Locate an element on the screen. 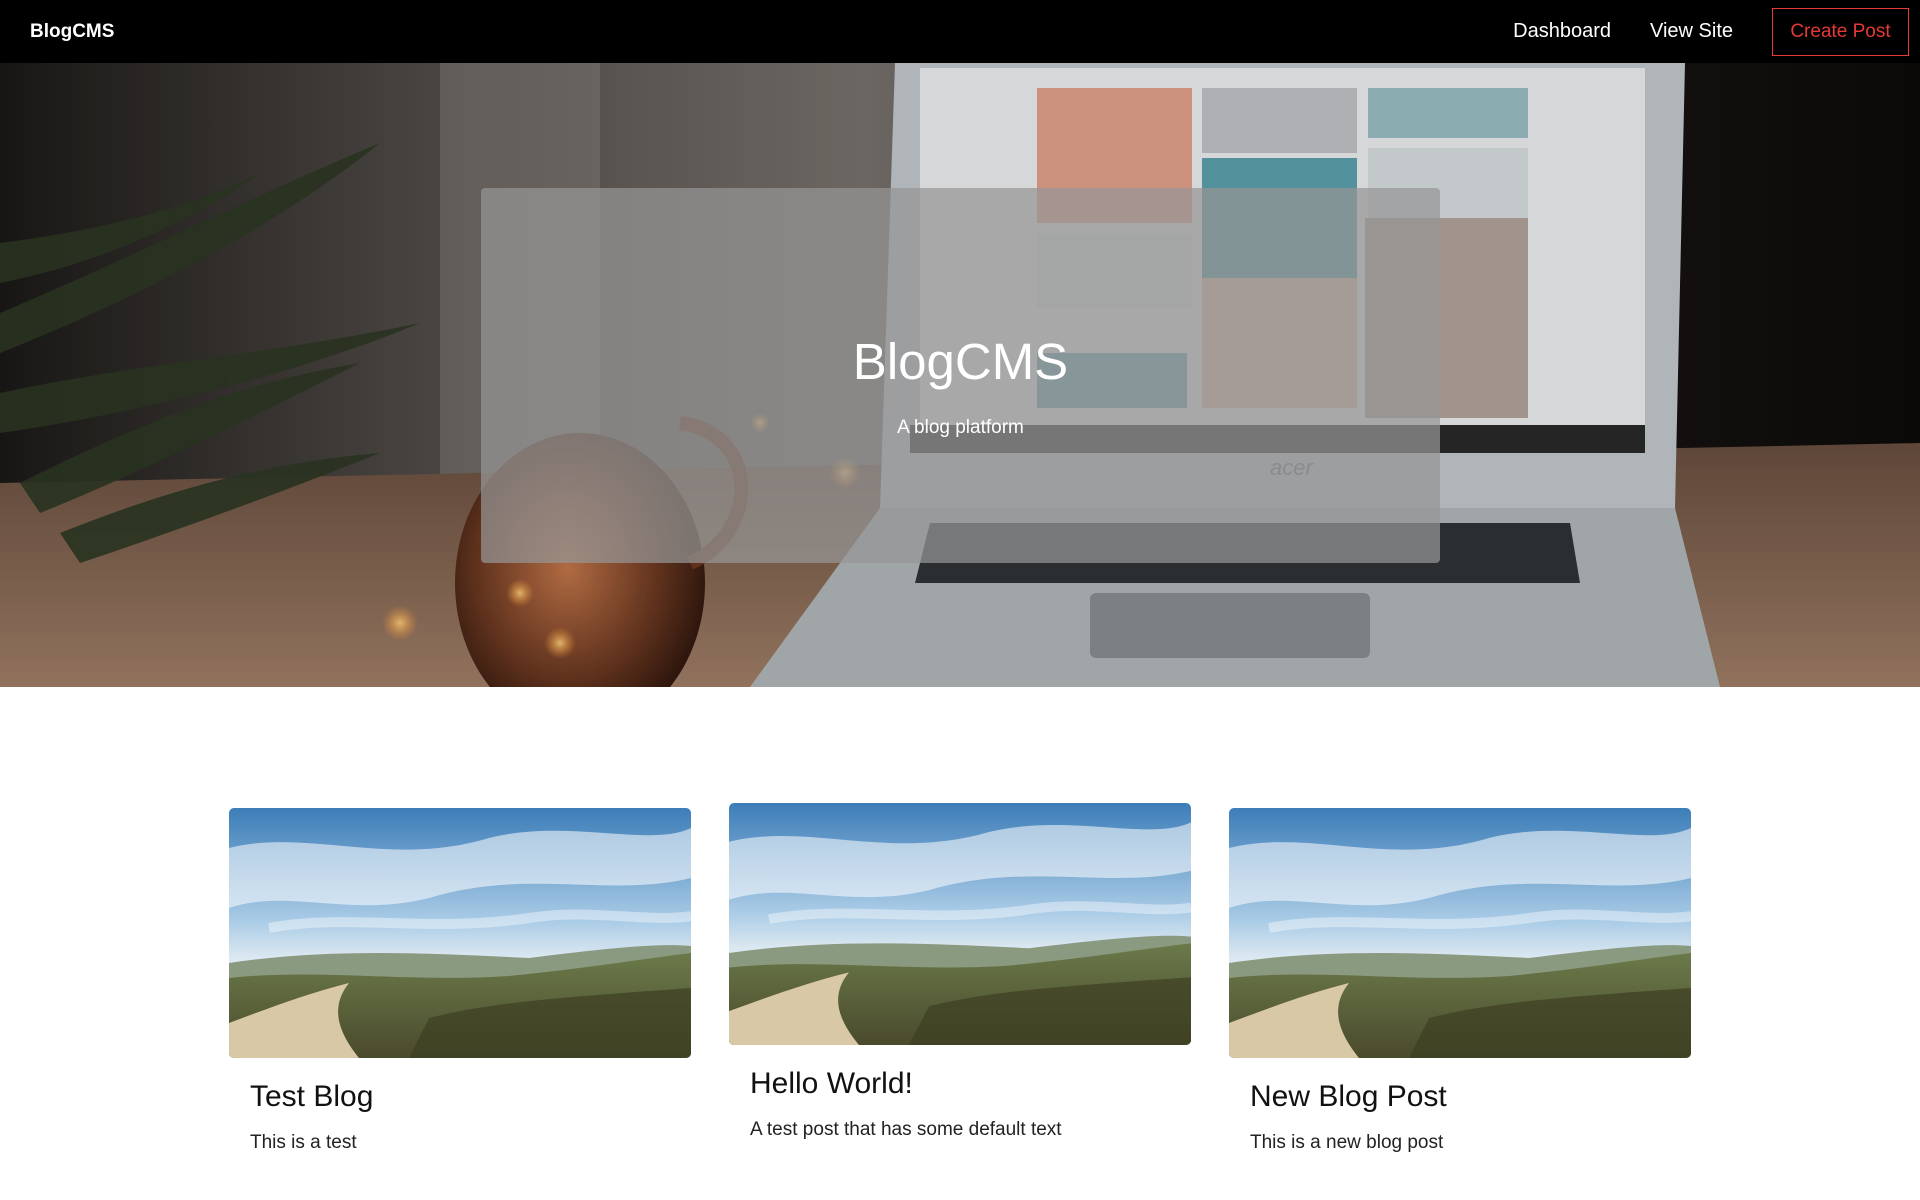 This screenshot has width=1920, height=1200. hero-title: BlogCMS is located at coordinates (960, 361).